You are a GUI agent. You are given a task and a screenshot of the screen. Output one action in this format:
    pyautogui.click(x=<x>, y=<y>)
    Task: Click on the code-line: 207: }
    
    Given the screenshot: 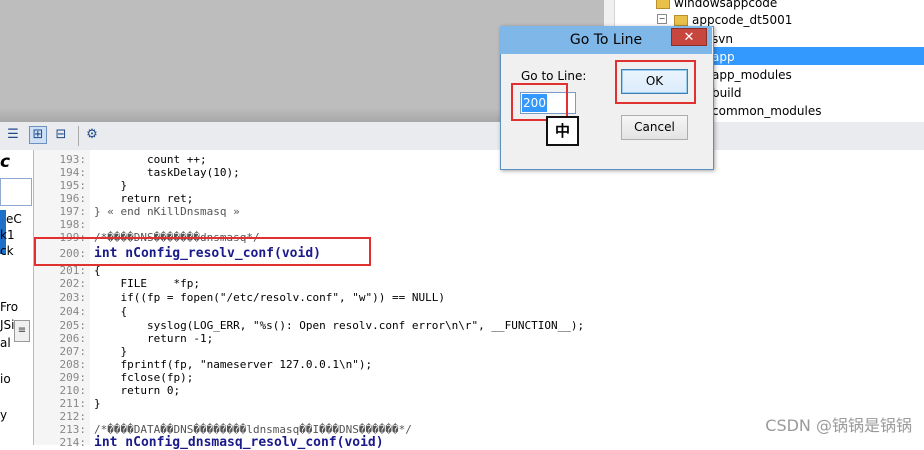 What is the action you would take?
    pyautogui.click(x=83, y=351)
    